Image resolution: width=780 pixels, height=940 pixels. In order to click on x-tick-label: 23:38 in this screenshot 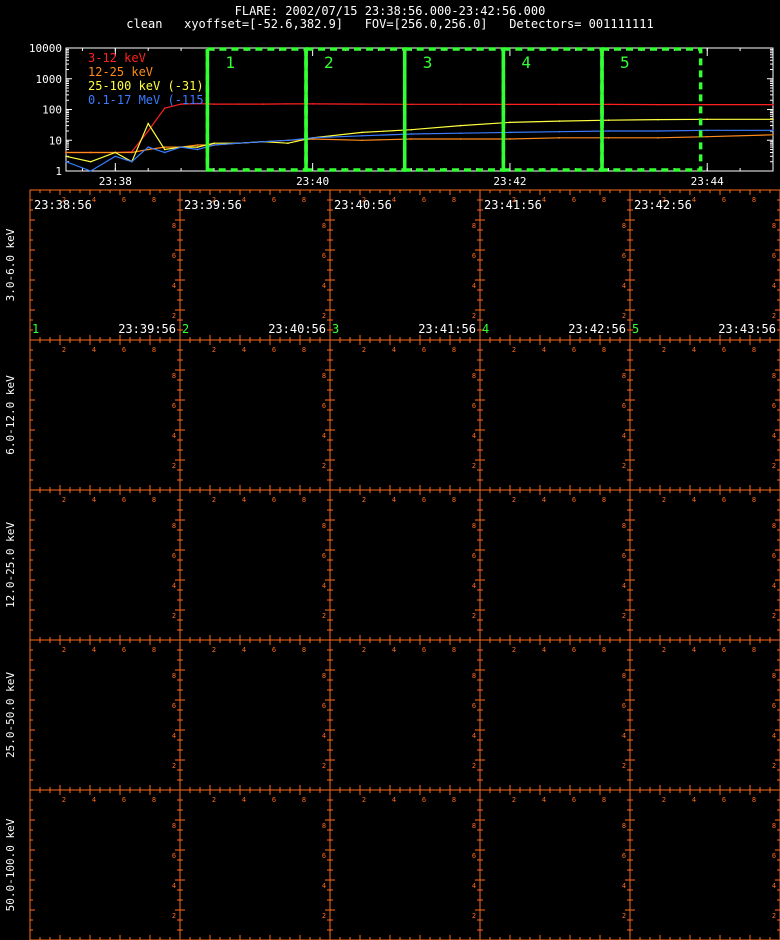, I will do `click(115, 181)`.